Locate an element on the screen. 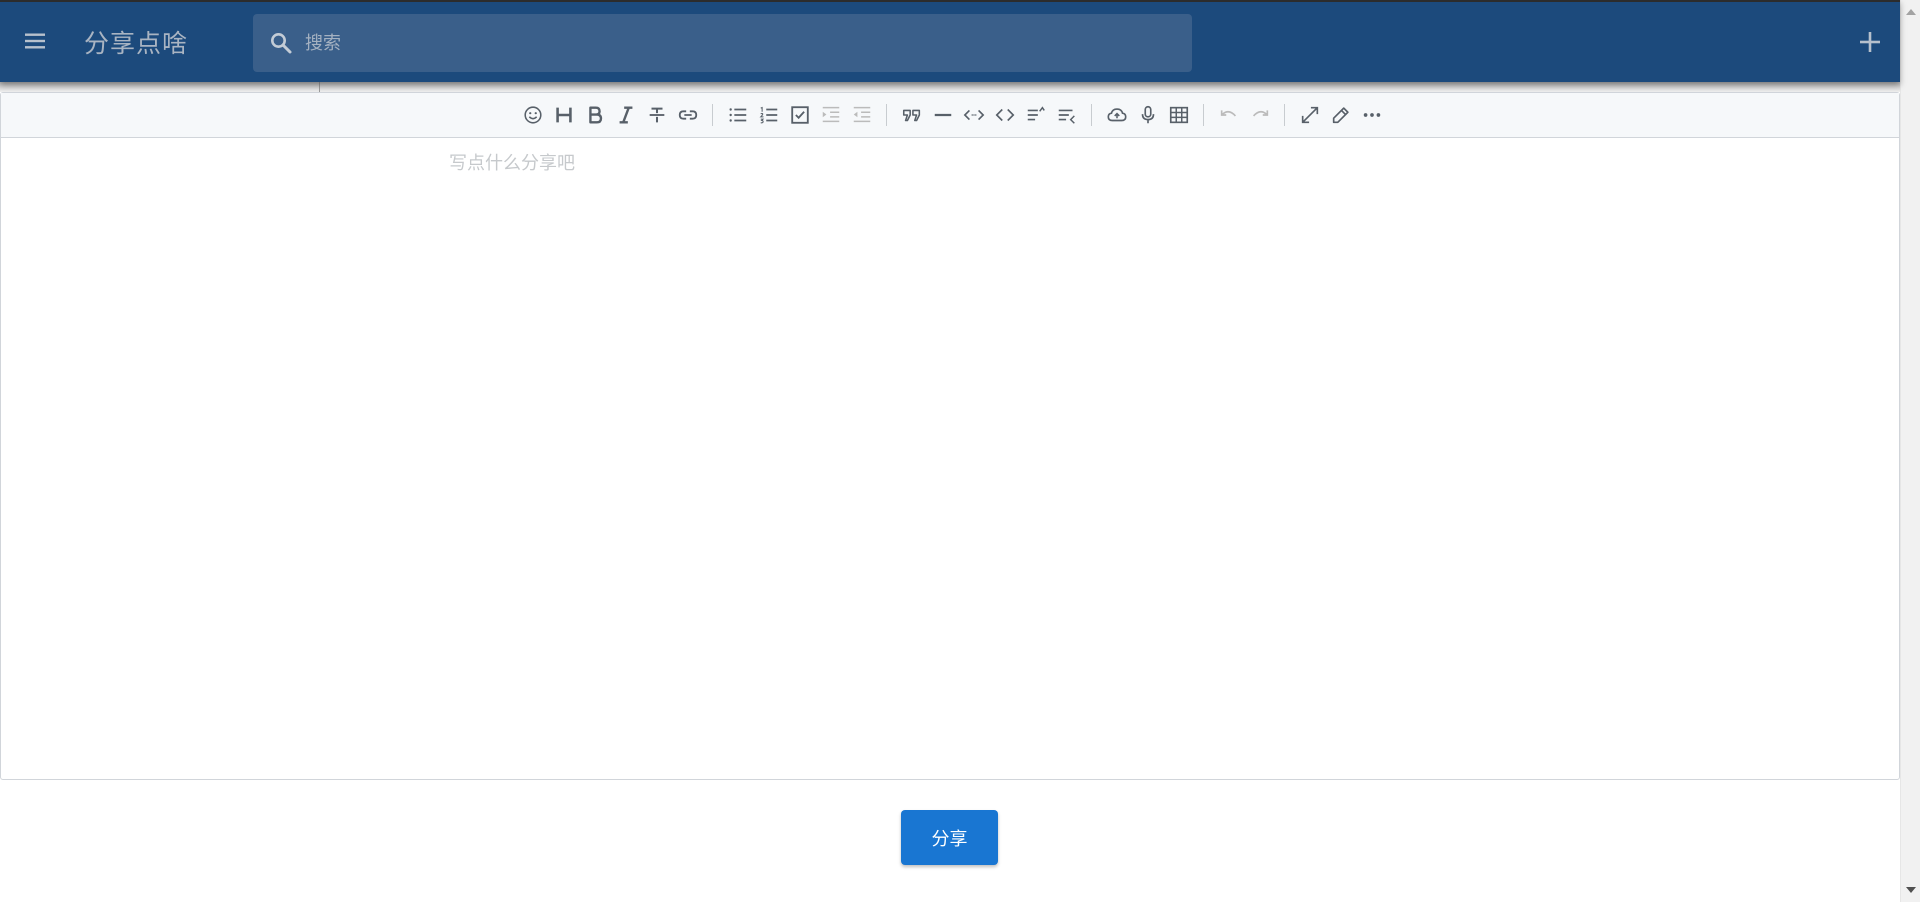 Image resolution: width=1920 pixels, height=902 pixels. redo-icon is located at coordinates (1260, 113).